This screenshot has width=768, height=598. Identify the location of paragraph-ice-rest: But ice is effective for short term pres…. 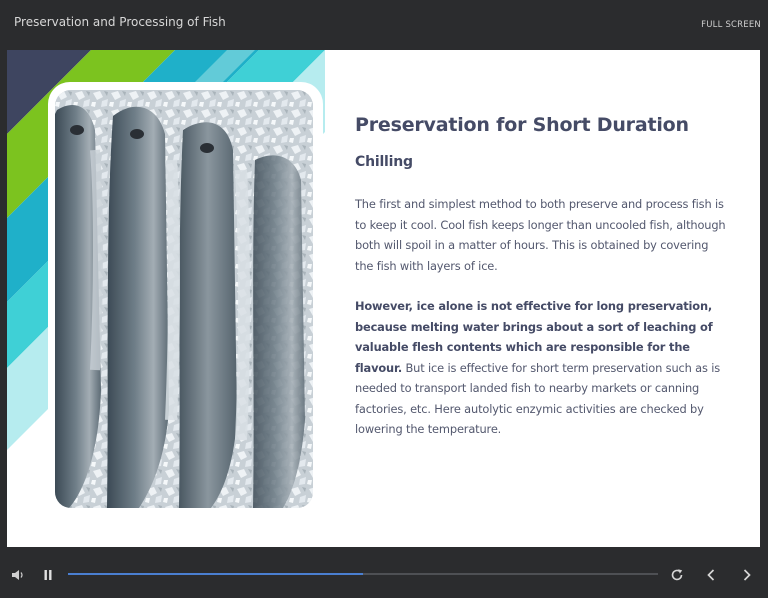
(538, 398).